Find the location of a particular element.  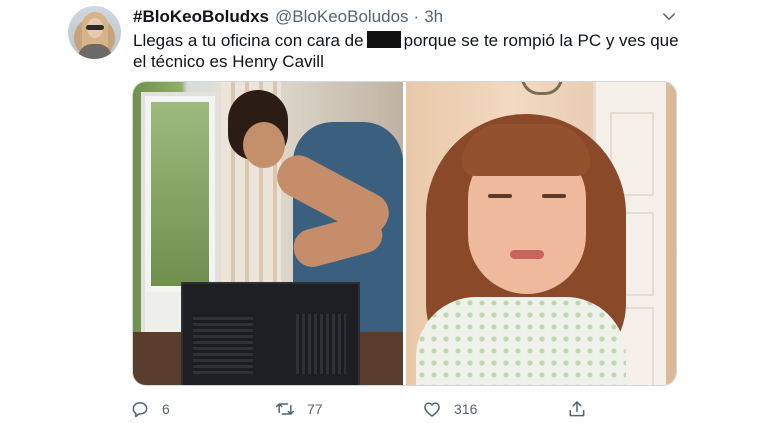

heart-icon is located at coordinates (432, 409).